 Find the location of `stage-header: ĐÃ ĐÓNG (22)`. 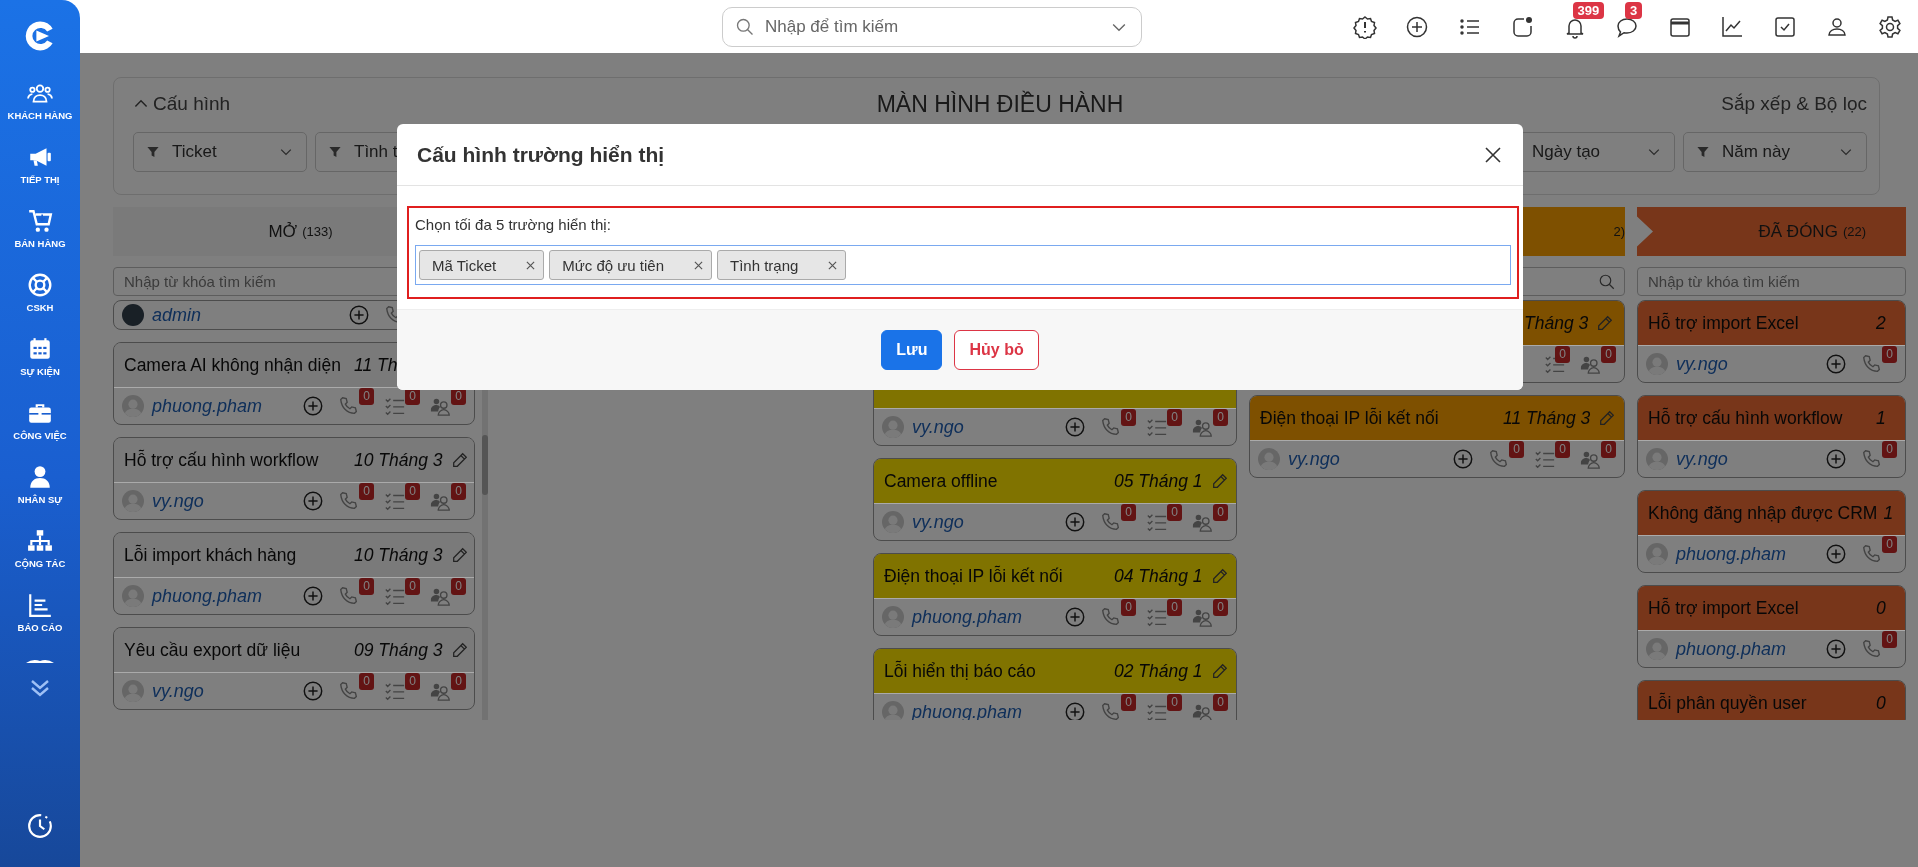

stage-header: ĐÃ ĐÓNG (22) is located at coordinates (1771, 231).